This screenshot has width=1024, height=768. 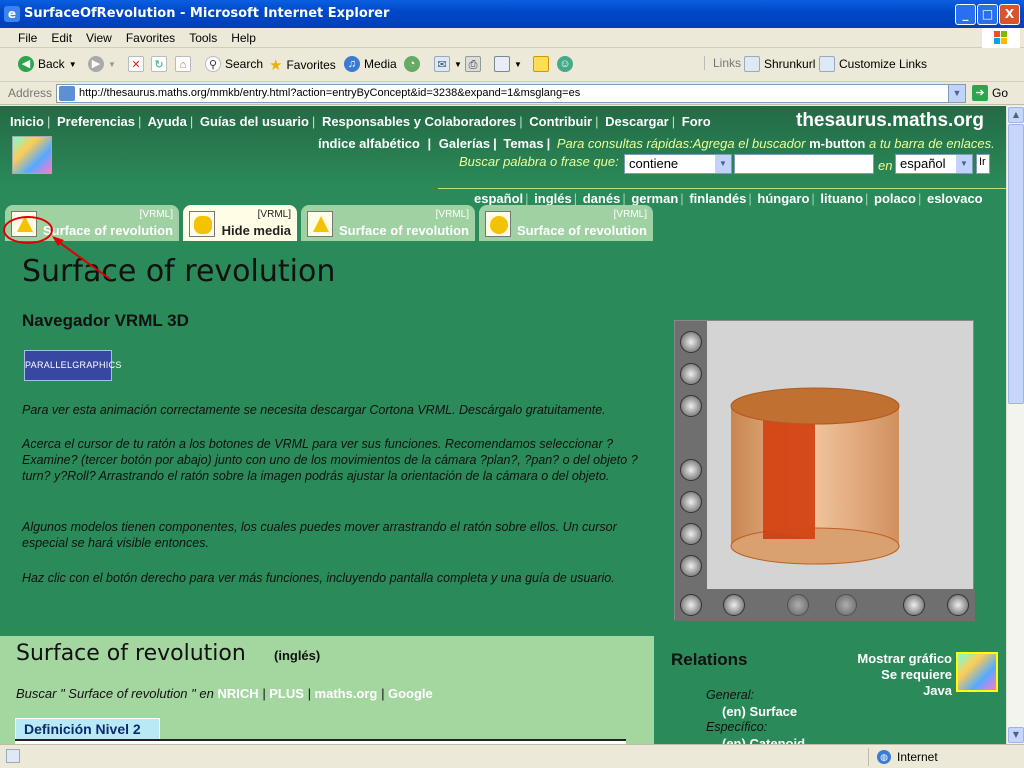 I want to click on history-button: ◔, so click(x=412, y=64).